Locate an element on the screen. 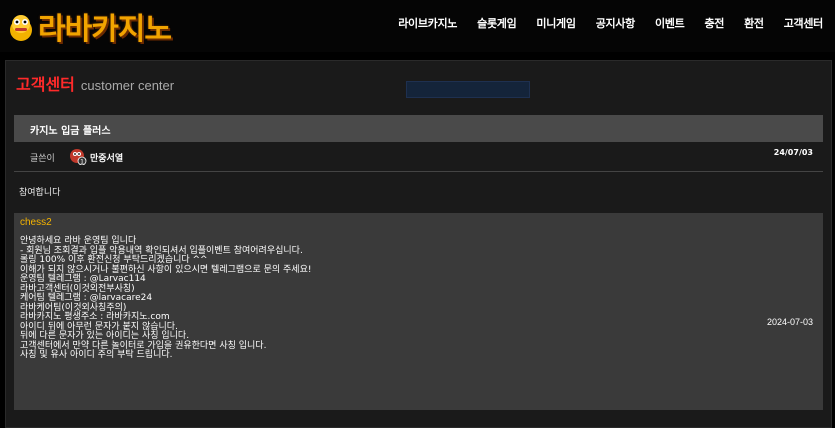 This screenshot has height=428, width=835. main-nav: 라이브카지노 슬롯게임 미니게임 공지사항 이벤트 충전 환전 고객센터 is located at coordinates (600, 23).